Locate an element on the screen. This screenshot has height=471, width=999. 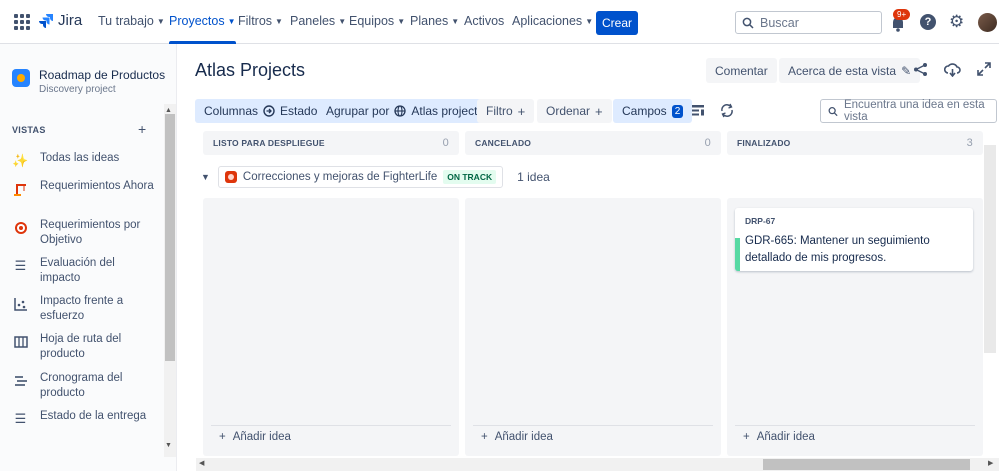
status-badge: ON TRACK is located at coordinates (470, 177).